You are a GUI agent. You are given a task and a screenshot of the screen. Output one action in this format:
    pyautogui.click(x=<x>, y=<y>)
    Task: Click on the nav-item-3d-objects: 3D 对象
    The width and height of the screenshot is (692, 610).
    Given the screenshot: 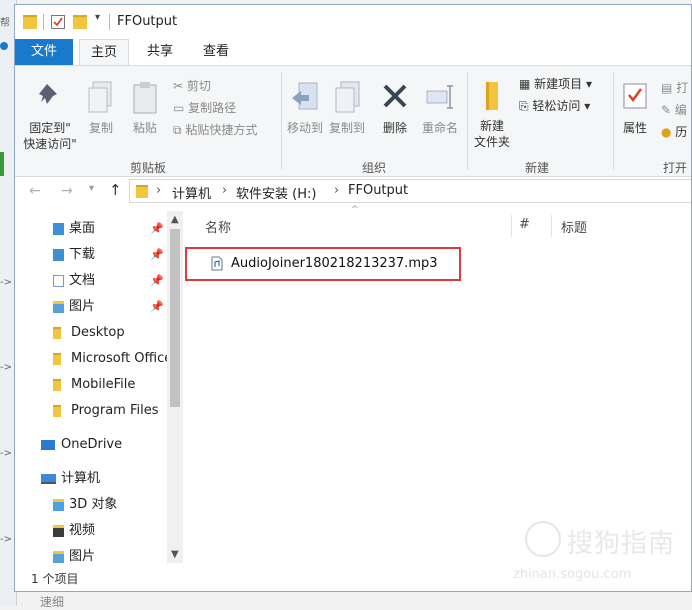 What is the action you would take?
    pyautogui.click(x=92, y=505)
    